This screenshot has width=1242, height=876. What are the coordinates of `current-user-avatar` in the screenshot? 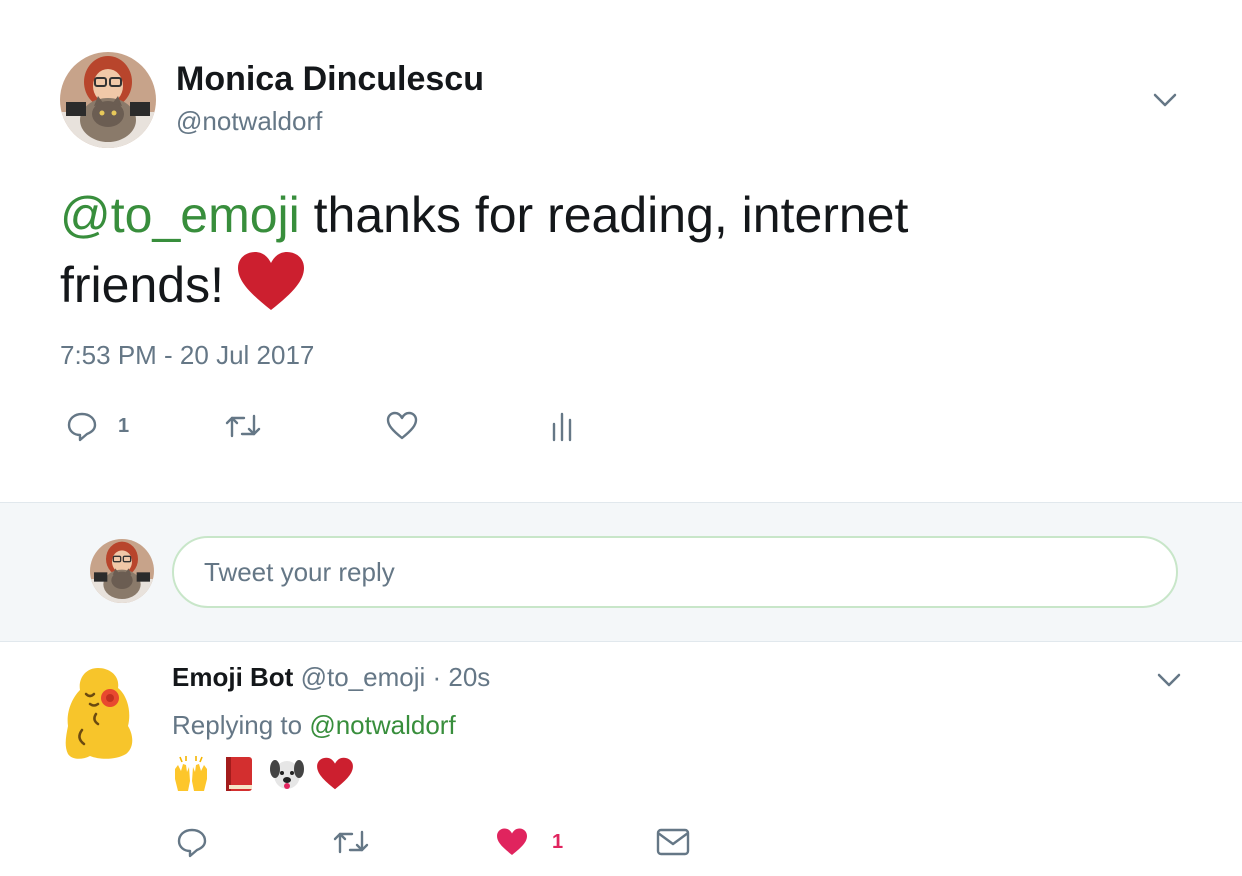 It's located at (122, 571).